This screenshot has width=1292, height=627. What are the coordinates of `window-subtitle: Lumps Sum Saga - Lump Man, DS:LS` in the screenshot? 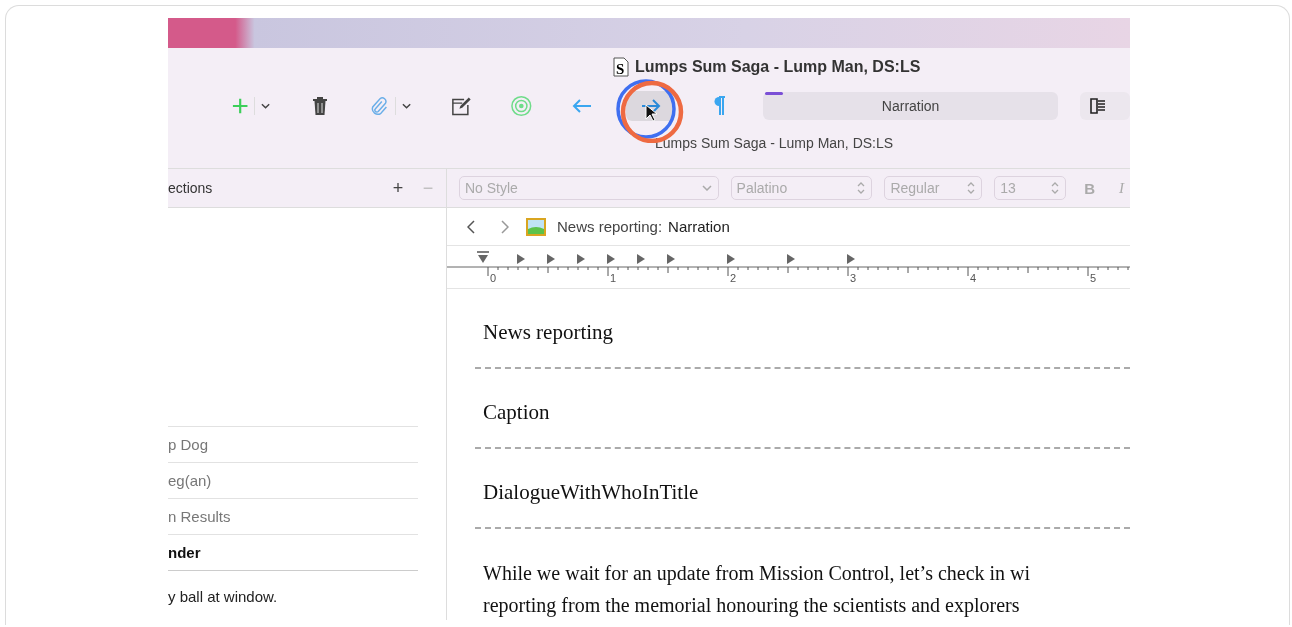 It's located at (774, 143).